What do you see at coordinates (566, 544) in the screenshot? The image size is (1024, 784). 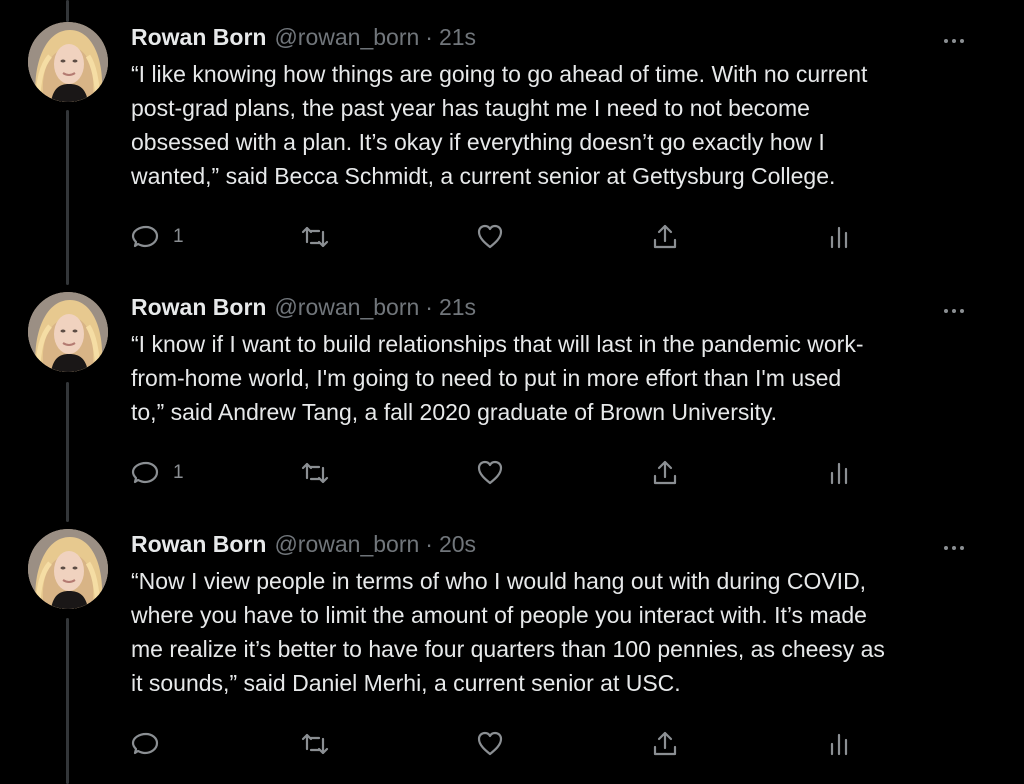 I see `tweet-header: Rowan Born @rowan_born · 20s` at bounding box center [566, 544].